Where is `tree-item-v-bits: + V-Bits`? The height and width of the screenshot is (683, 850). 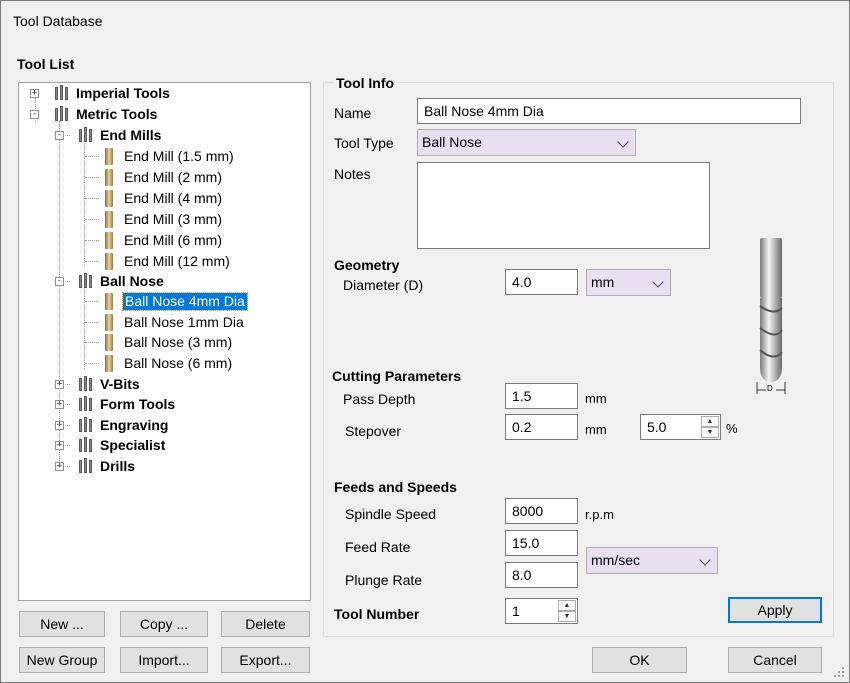
tree-item-v-bits: + V-Bits is located at coordinates (164, 384).